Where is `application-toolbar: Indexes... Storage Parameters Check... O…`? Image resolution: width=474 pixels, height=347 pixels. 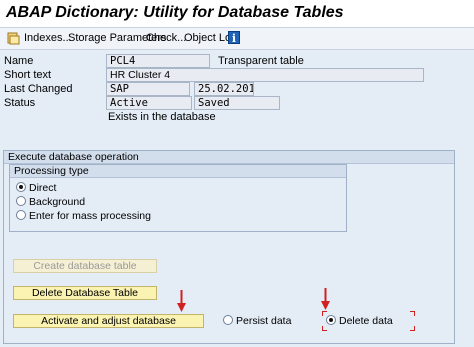
application-toolbar: Indexes... Storage Parameters Check... O… is located at coordinates (237, 39).